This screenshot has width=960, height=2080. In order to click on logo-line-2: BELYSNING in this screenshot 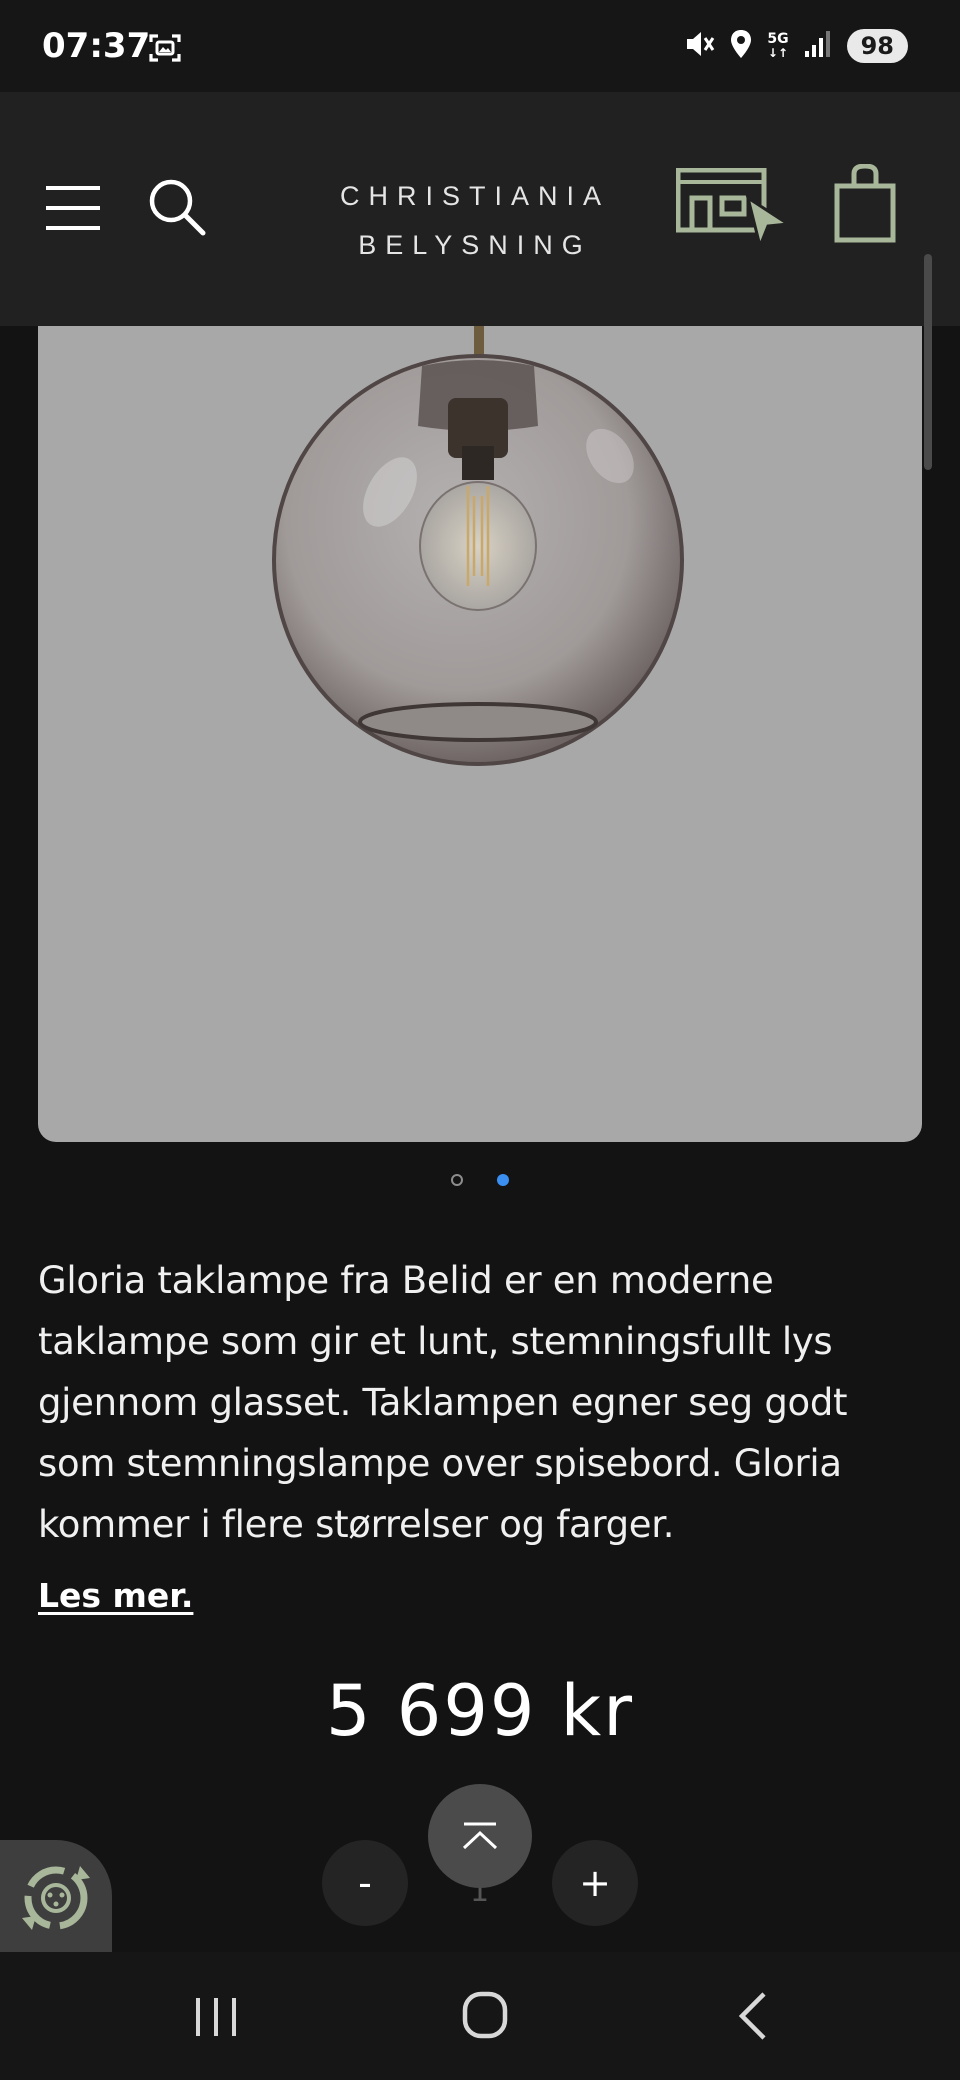, I will do `click(475, 245)`.